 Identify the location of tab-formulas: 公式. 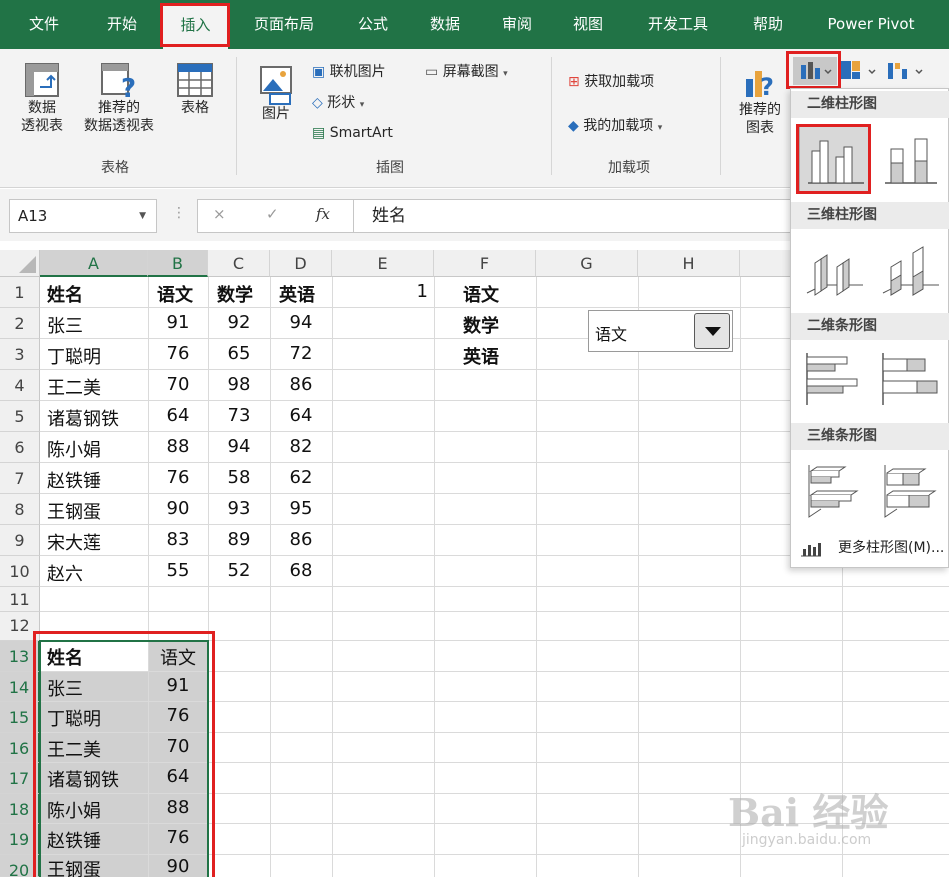
(373, 24).